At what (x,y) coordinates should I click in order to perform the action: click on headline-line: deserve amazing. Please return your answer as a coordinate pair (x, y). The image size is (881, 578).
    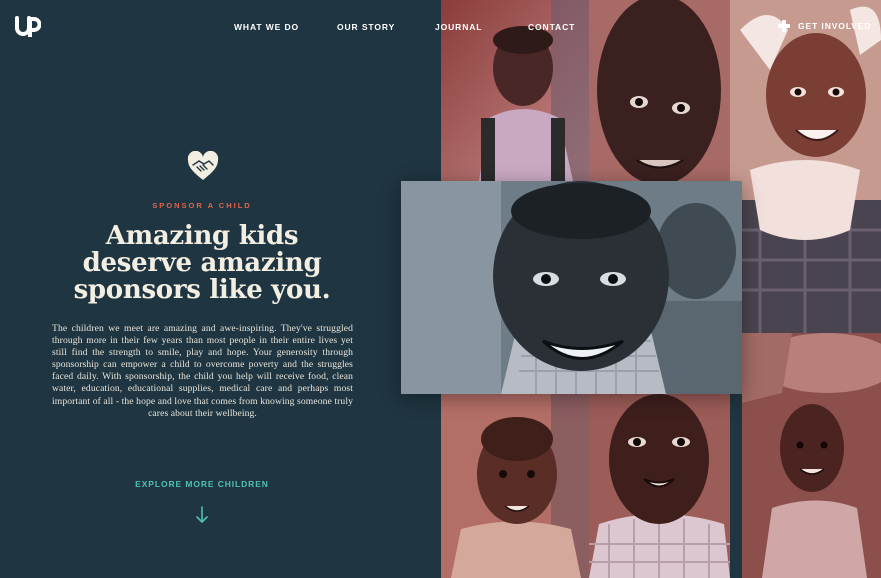
    Looking at the image, I should click on (202, 263).